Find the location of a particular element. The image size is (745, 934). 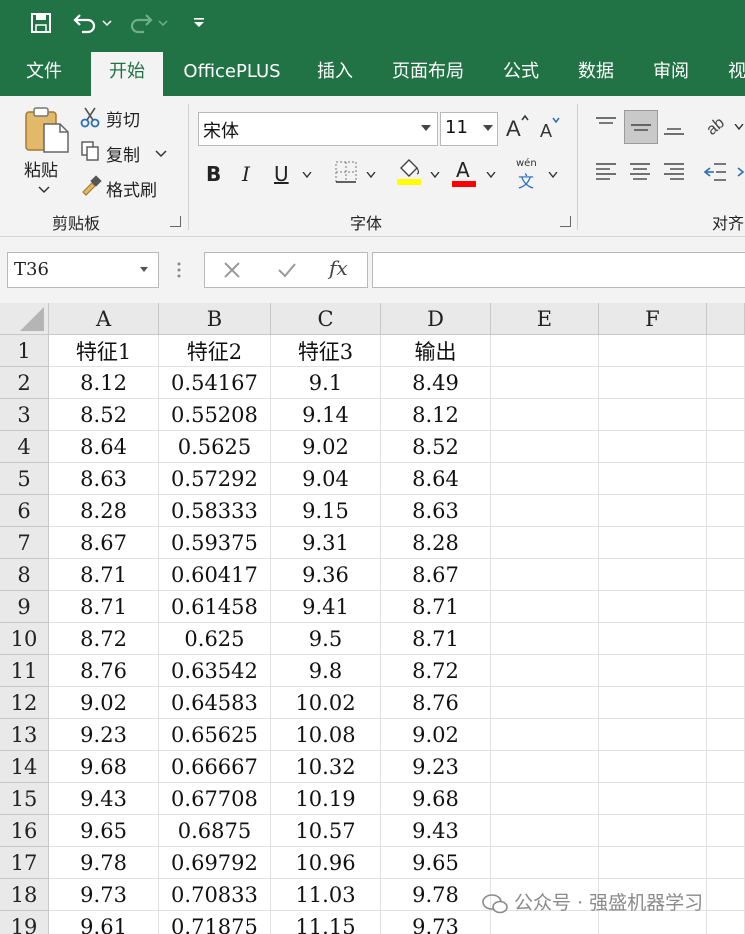

font-name-select: 宋体 is located at coordinates (318, 129).